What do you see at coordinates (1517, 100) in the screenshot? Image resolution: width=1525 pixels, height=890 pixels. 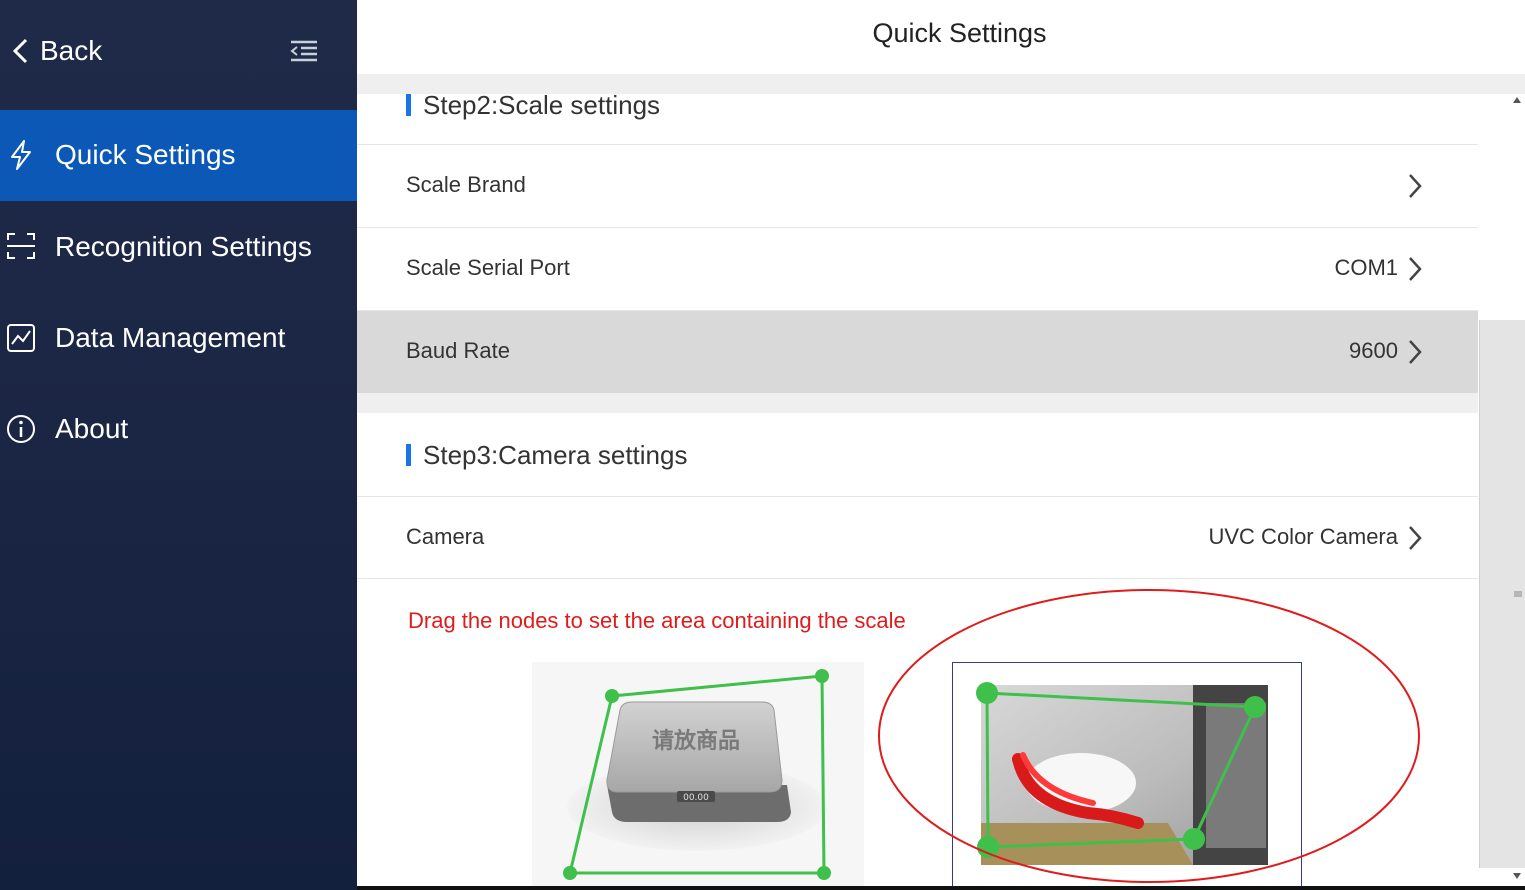 I see `scroll-up-icon` at bounding box center [1517, 100].